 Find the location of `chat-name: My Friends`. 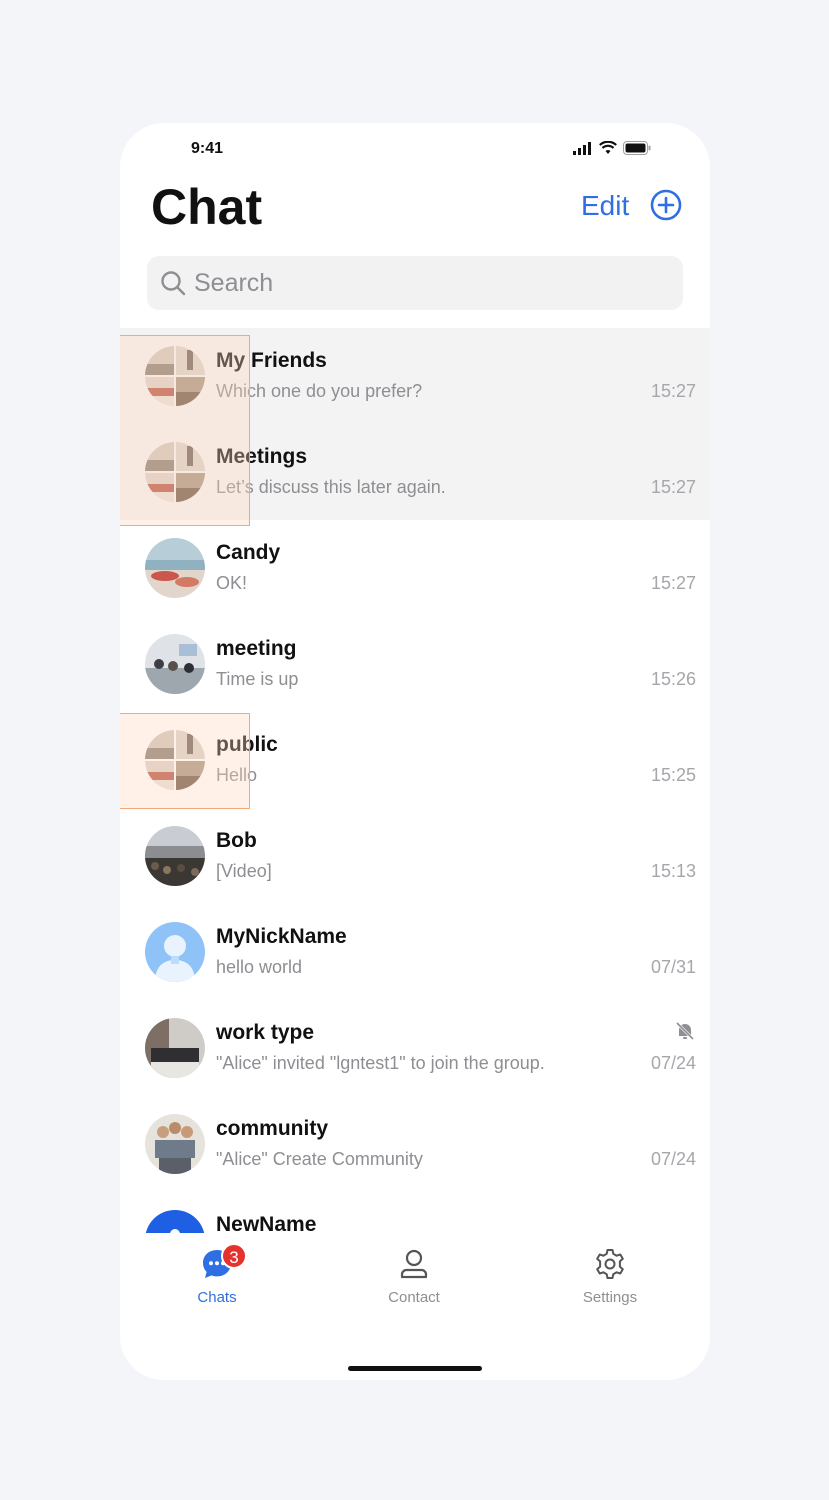

chat-name: My Friends is located at coordinates (271, 360).